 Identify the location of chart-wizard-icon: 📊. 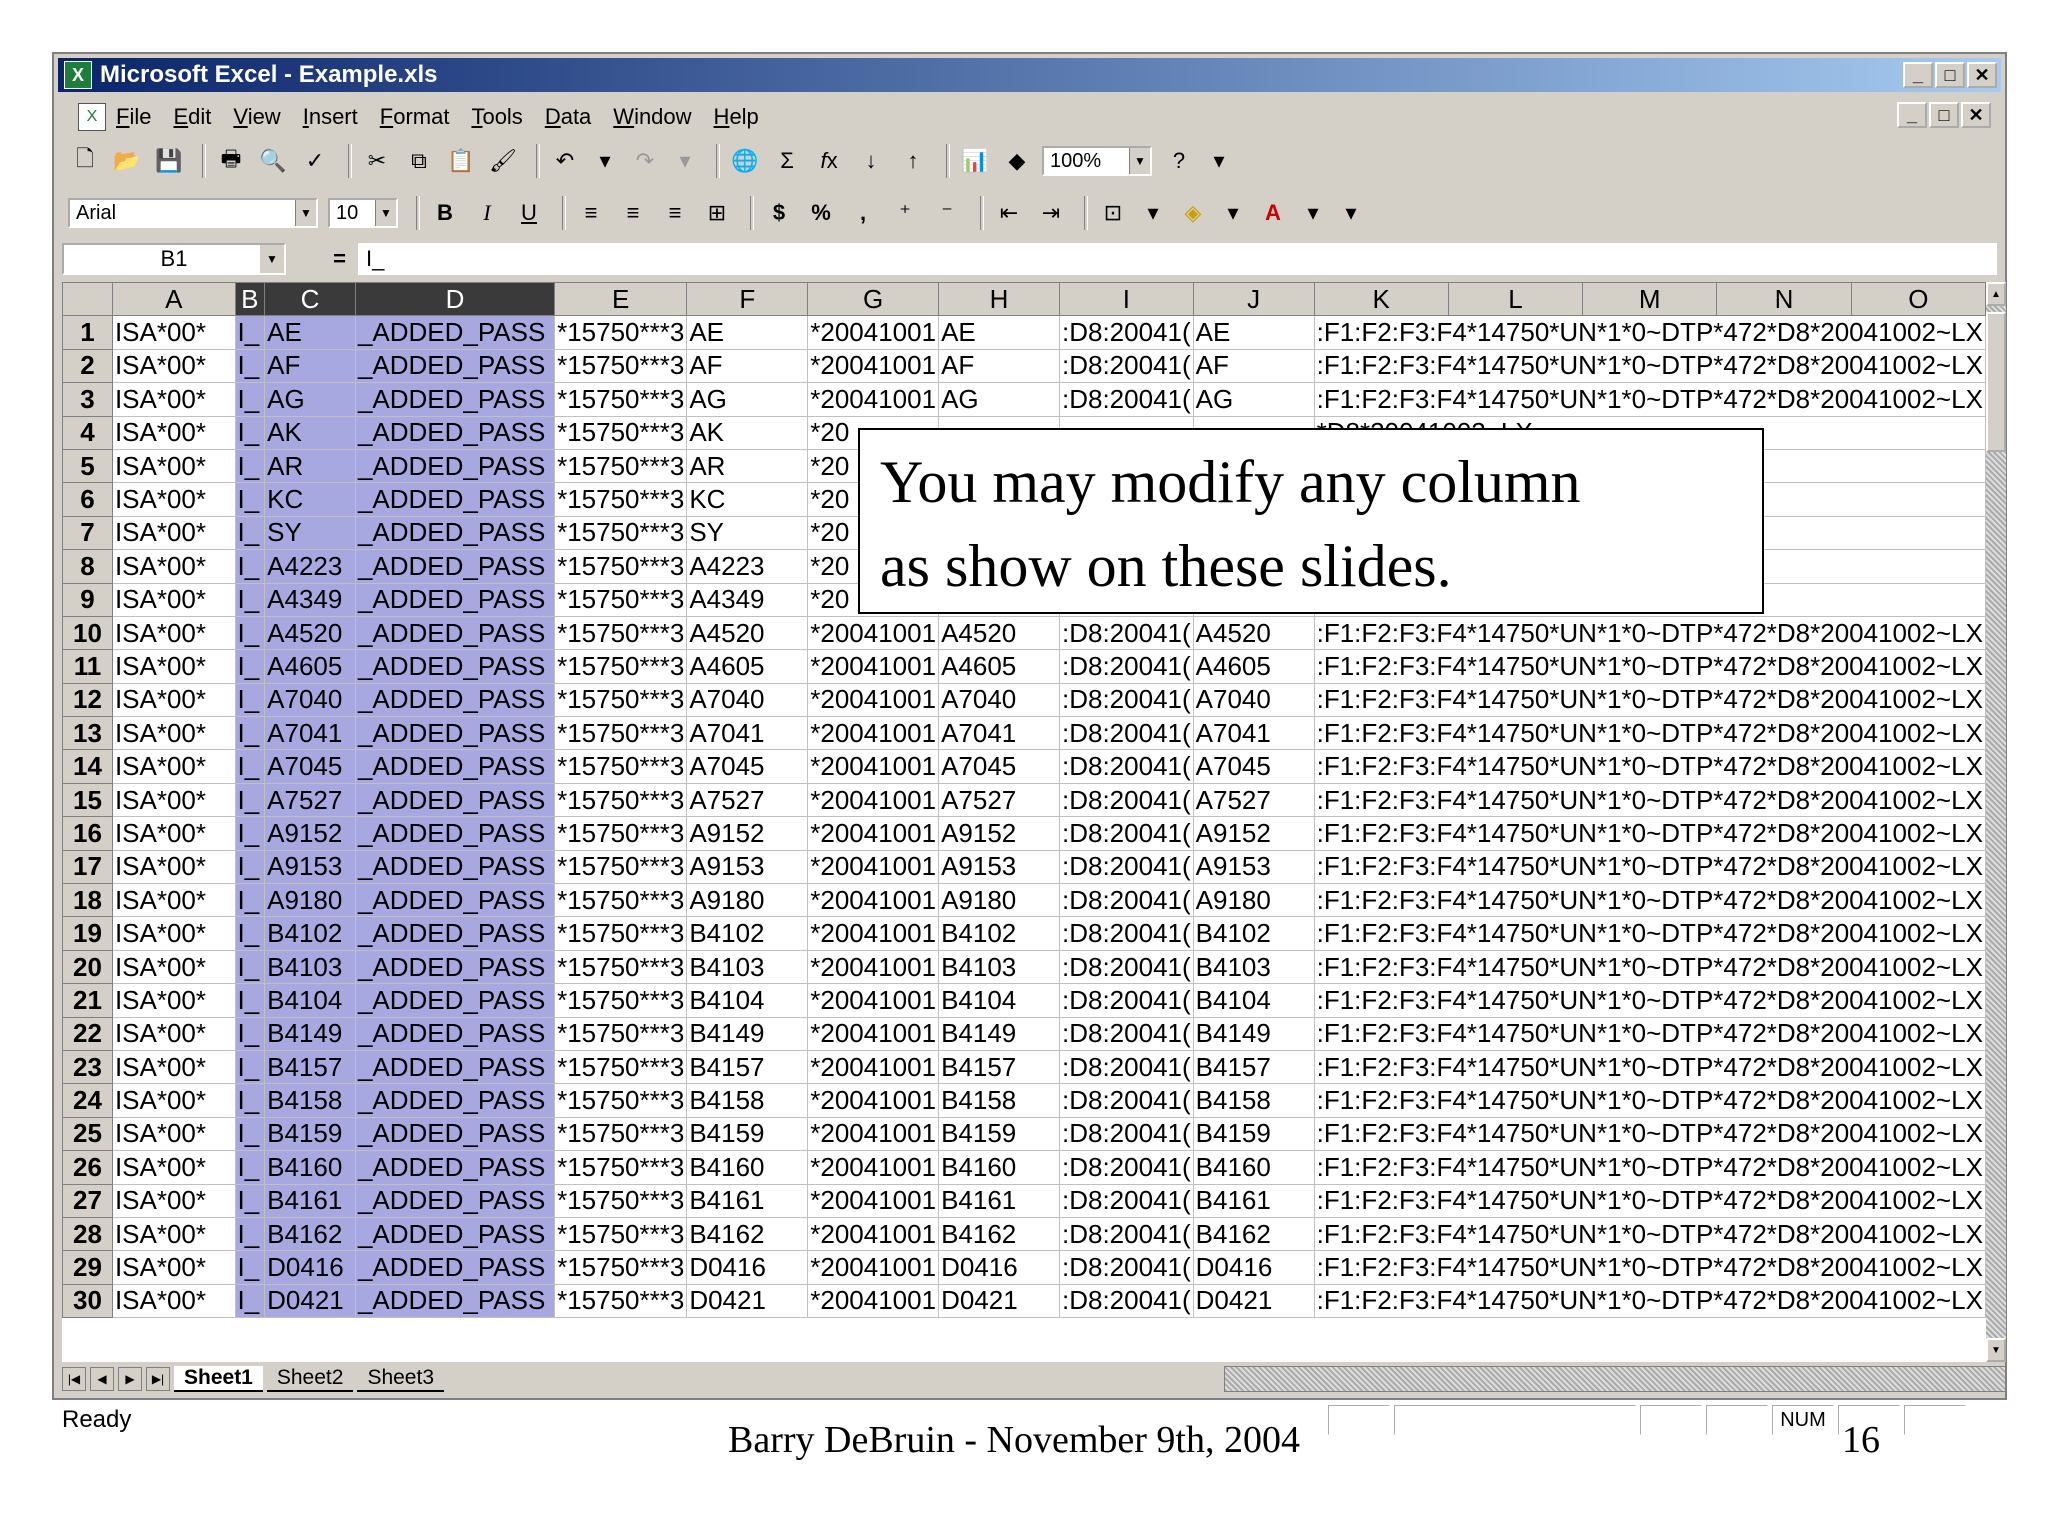
(975, 161).